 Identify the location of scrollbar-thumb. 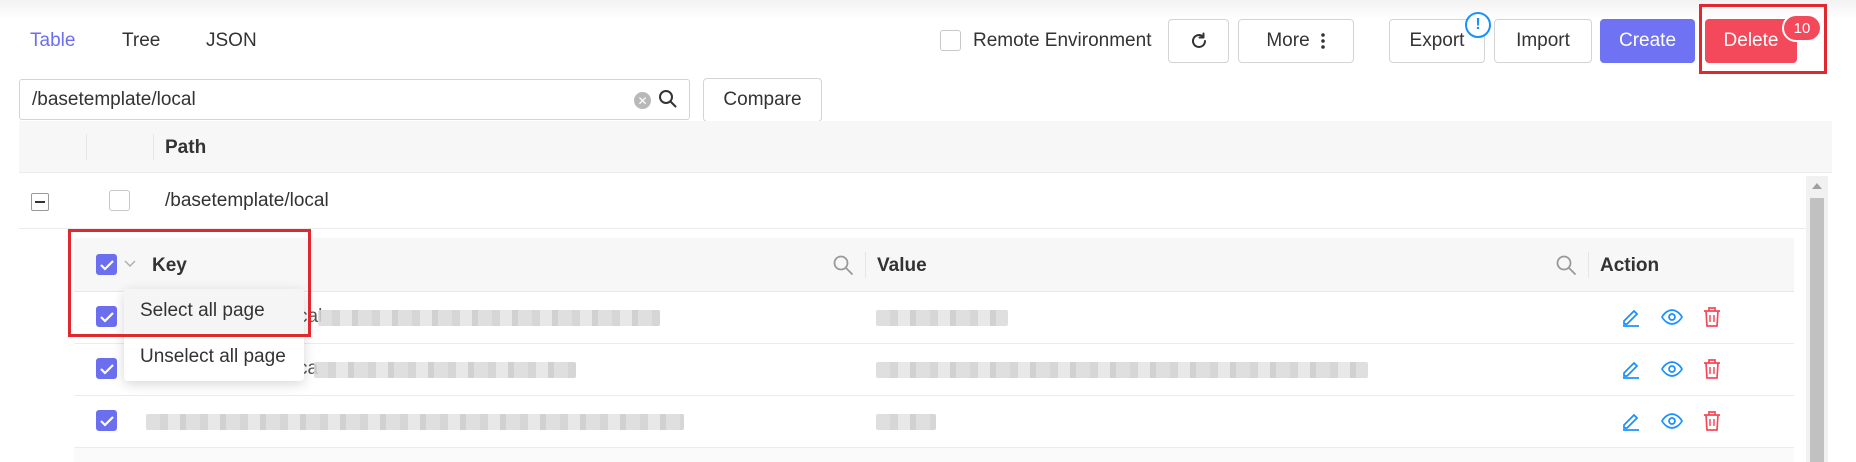
(1817, 330).